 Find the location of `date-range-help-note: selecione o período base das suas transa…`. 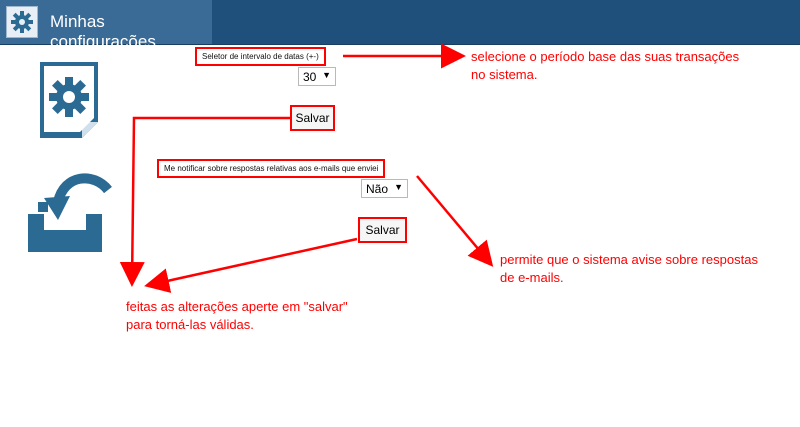

date-range-help-note: selecione o período base das suas transa… is located at coordinates (605, 66).